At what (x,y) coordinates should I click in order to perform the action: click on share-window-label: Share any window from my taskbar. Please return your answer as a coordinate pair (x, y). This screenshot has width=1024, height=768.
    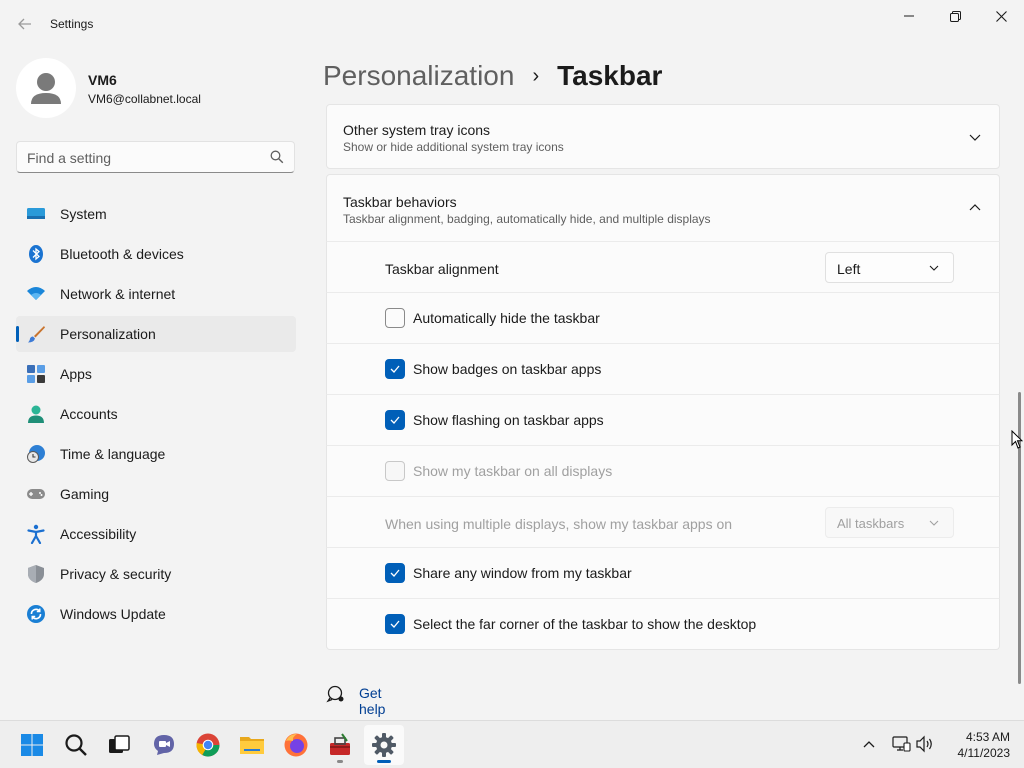
    Looking at the image, I should click on (522, 573).